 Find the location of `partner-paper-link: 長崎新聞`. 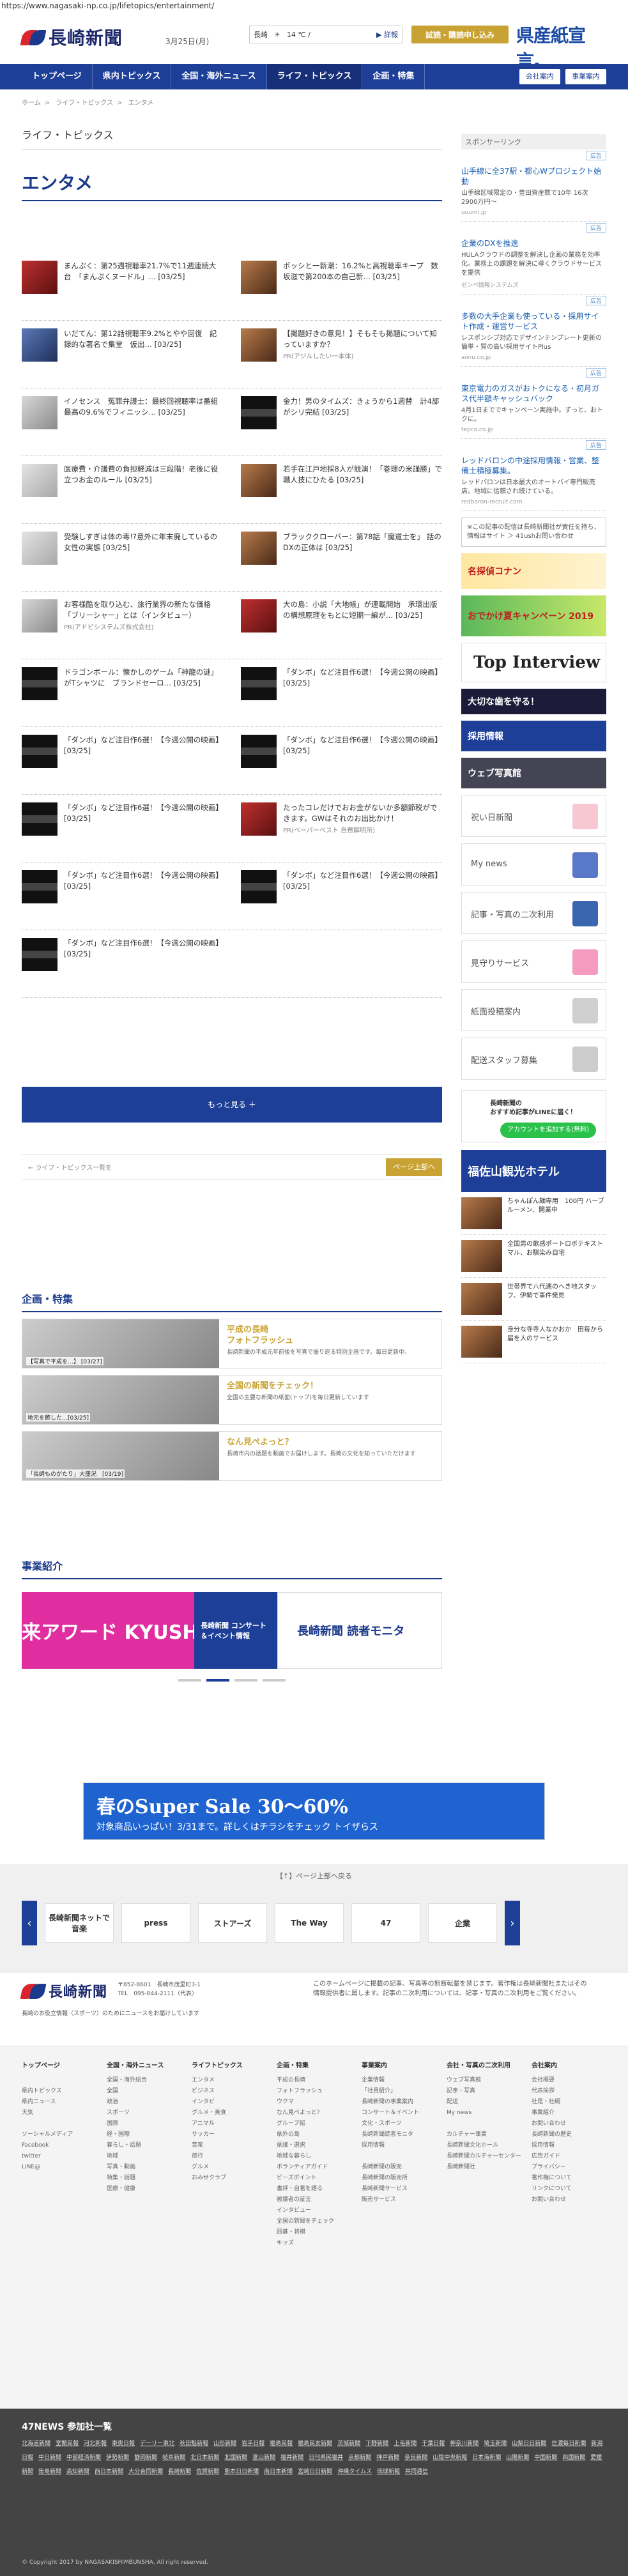

partner-paper-link: 長崎新聞 is located at coordinates (179, 2472).